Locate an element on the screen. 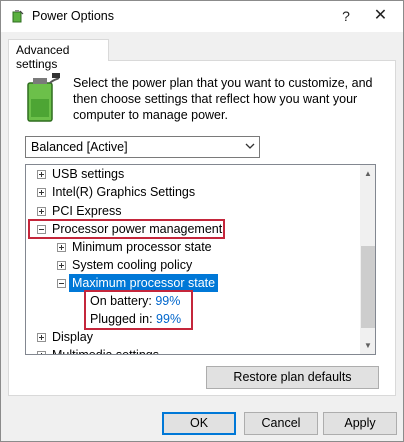  power-plan-value: Balanced [Active] is located at coordinates (79, 147).